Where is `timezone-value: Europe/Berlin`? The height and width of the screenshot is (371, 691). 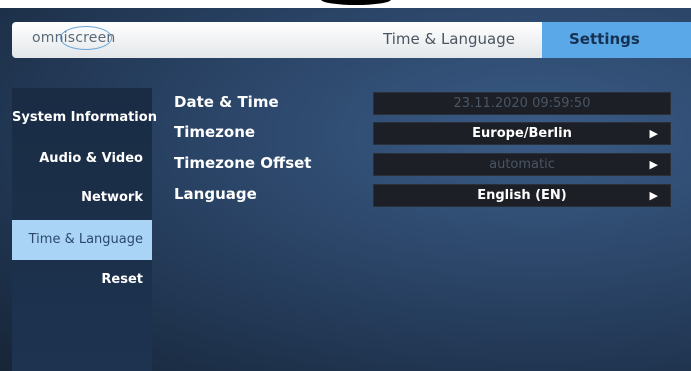
timezone-value: Europe/Berlin is located at coordinates (522, 133).